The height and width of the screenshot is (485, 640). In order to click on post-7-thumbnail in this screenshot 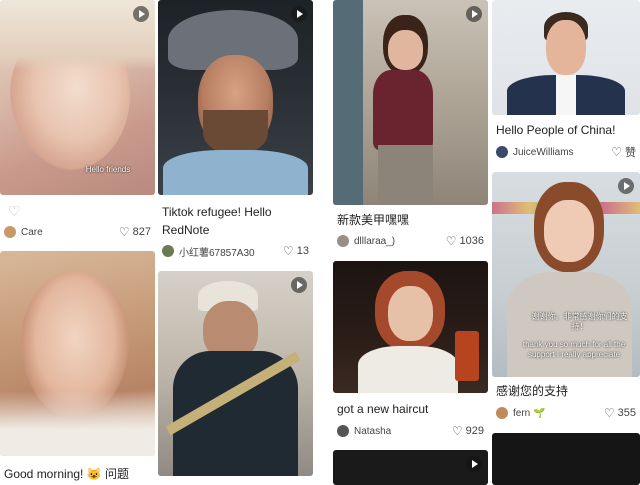, I will do `click(410, 327)`.